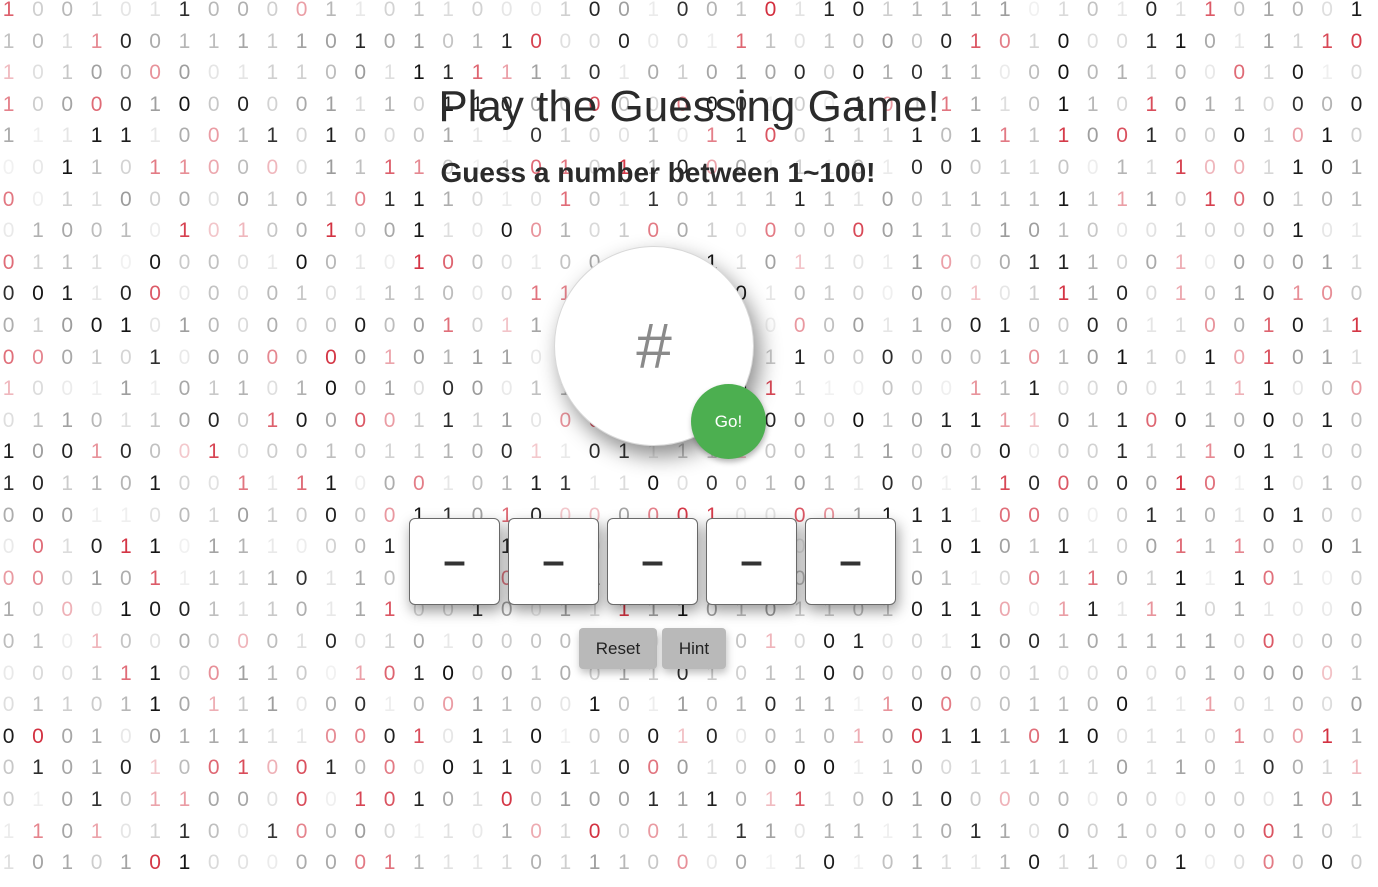  I want to click on reset-button: Reset, so click(618, 648).